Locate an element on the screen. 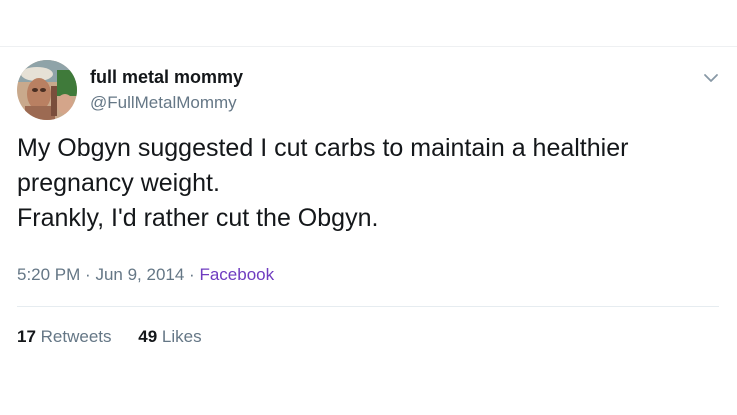 Image resolution: width=737 pixels, height=415 pixels. likes-stat: 49 Likes is located at coordinates (169, 337).